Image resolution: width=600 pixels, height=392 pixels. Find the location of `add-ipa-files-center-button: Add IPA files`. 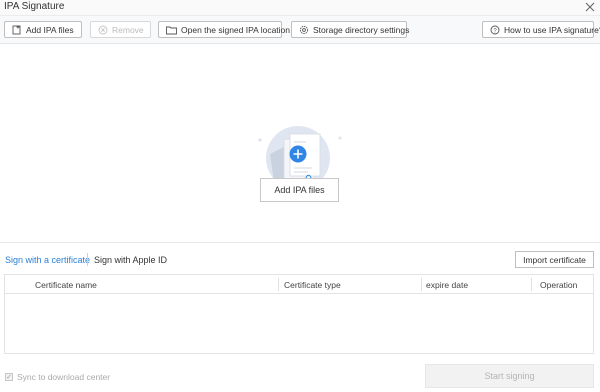

add-ipa-files-center-button: Add IPA files is located at coordinates (299, 190).